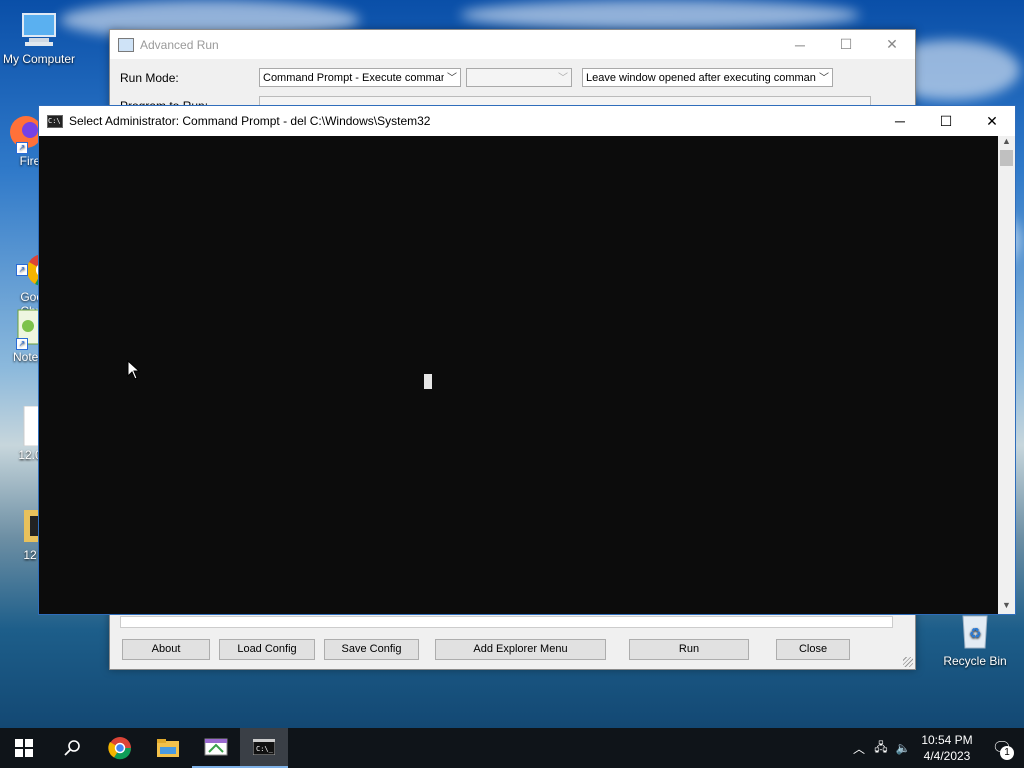 The image size is (1024, 768). I want to click on chrome-icon, so click(120, 748).